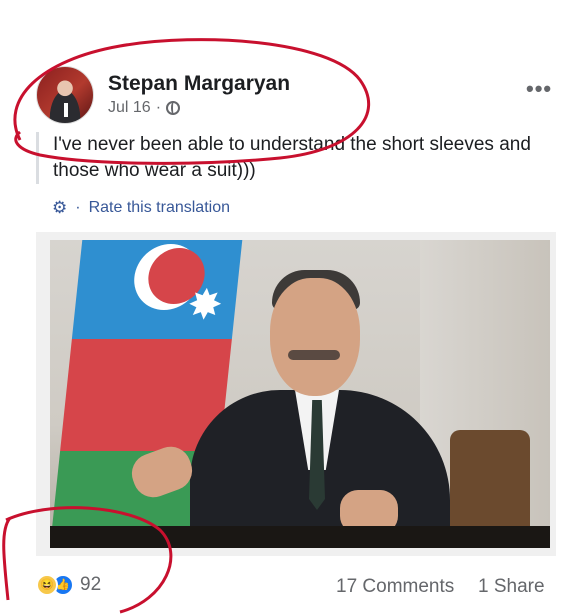  What do you see at coordinates (59, 208) in the screenshot?
I see `gear-icon: ⚙` at bounding box center [59, 208].